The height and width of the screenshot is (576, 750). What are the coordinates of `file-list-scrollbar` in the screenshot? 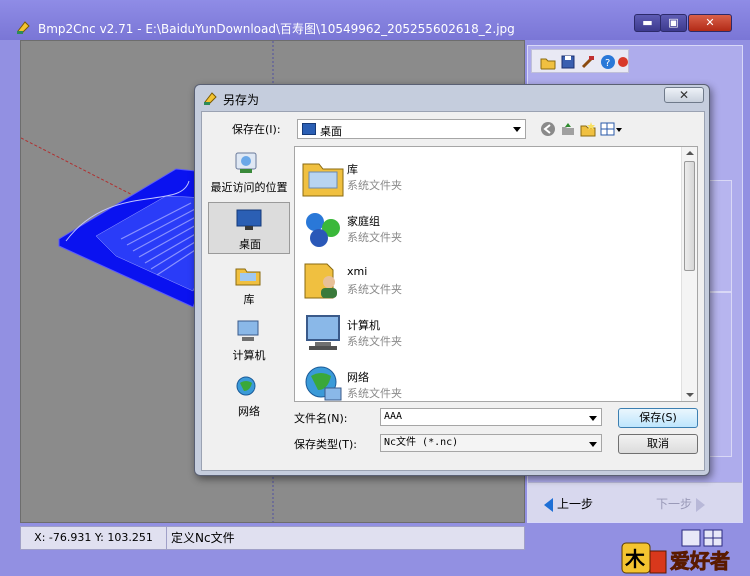 It's located at (689, 274).